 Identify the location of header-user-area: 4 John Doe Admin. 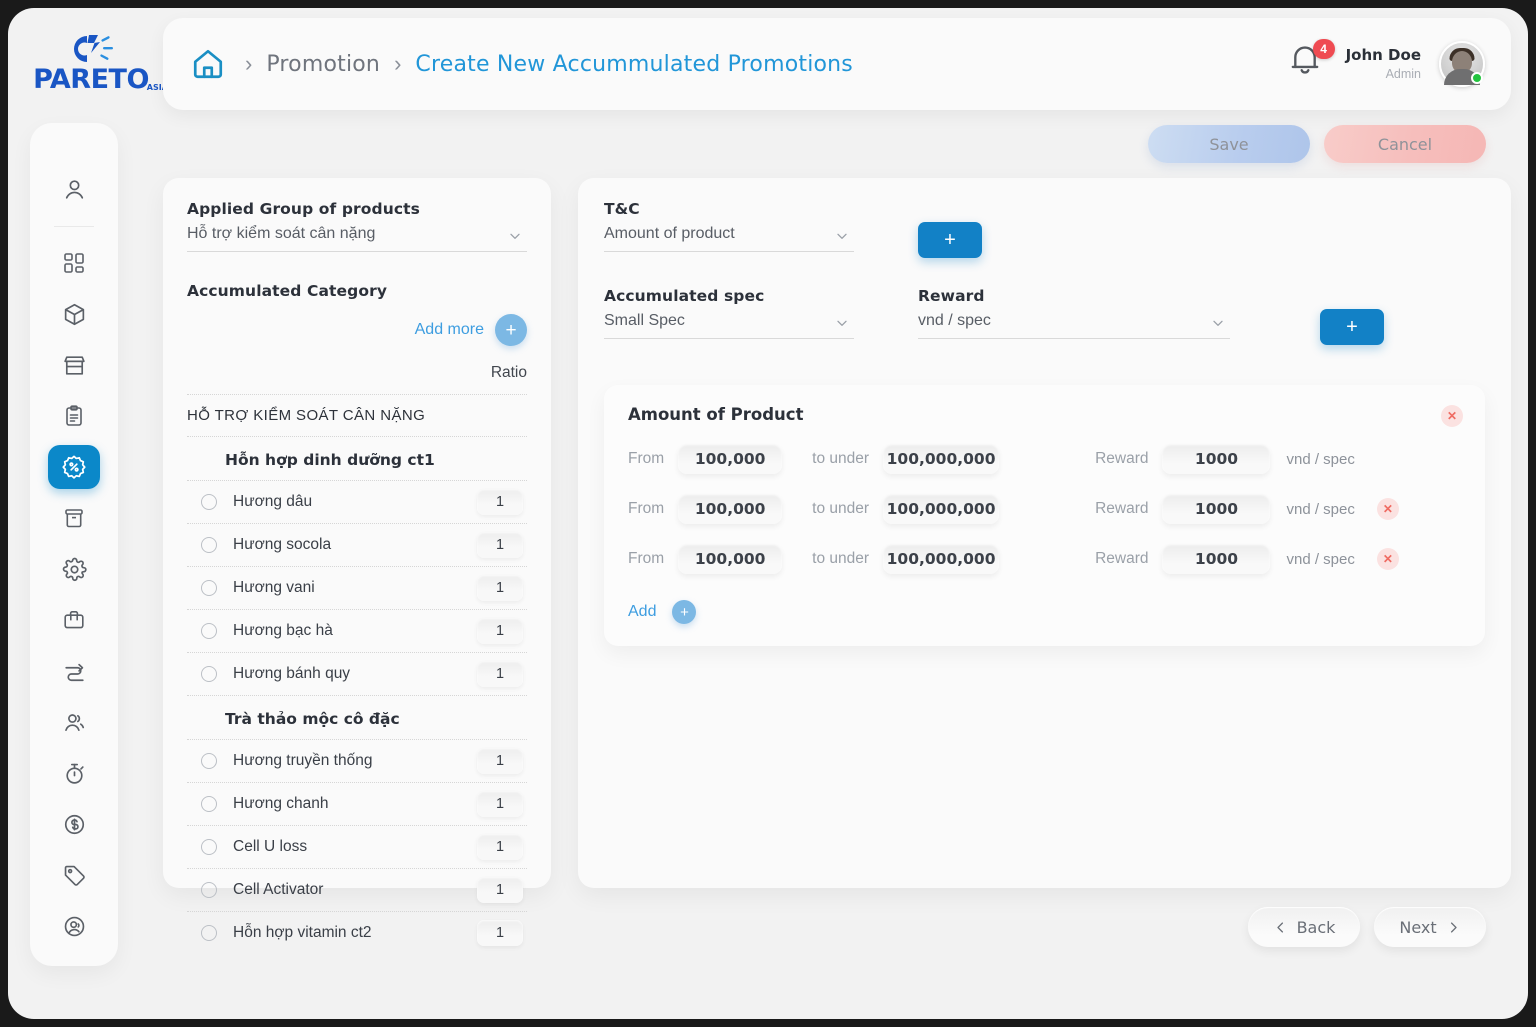
(1399, 63).